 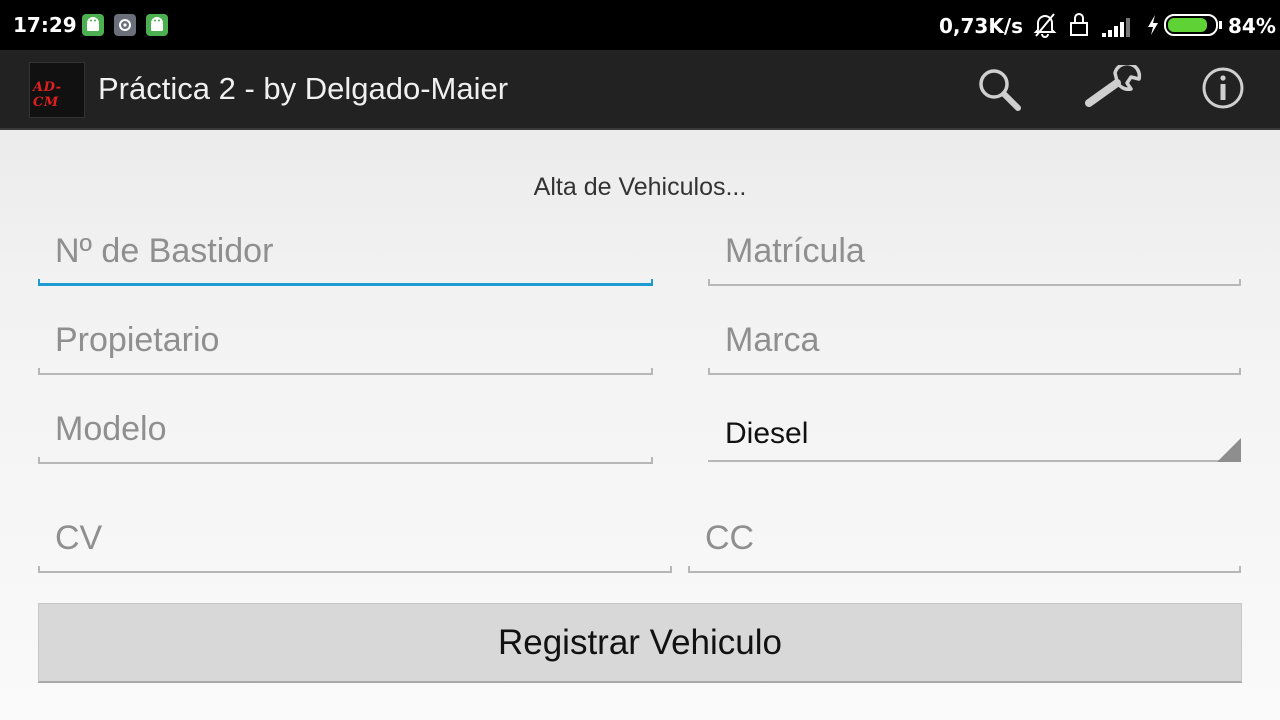 I want to click on wrench-icon, so click(x=1114, y=88).